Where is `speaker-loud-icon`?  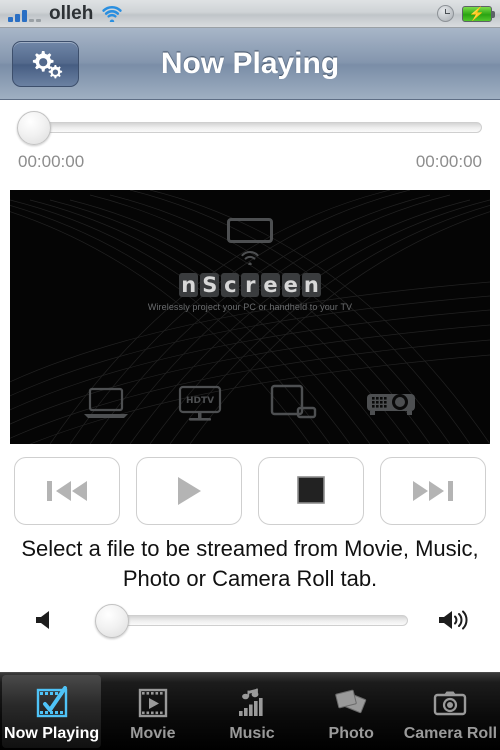
speaker-loud-icon is located at coordinates (453, 622).